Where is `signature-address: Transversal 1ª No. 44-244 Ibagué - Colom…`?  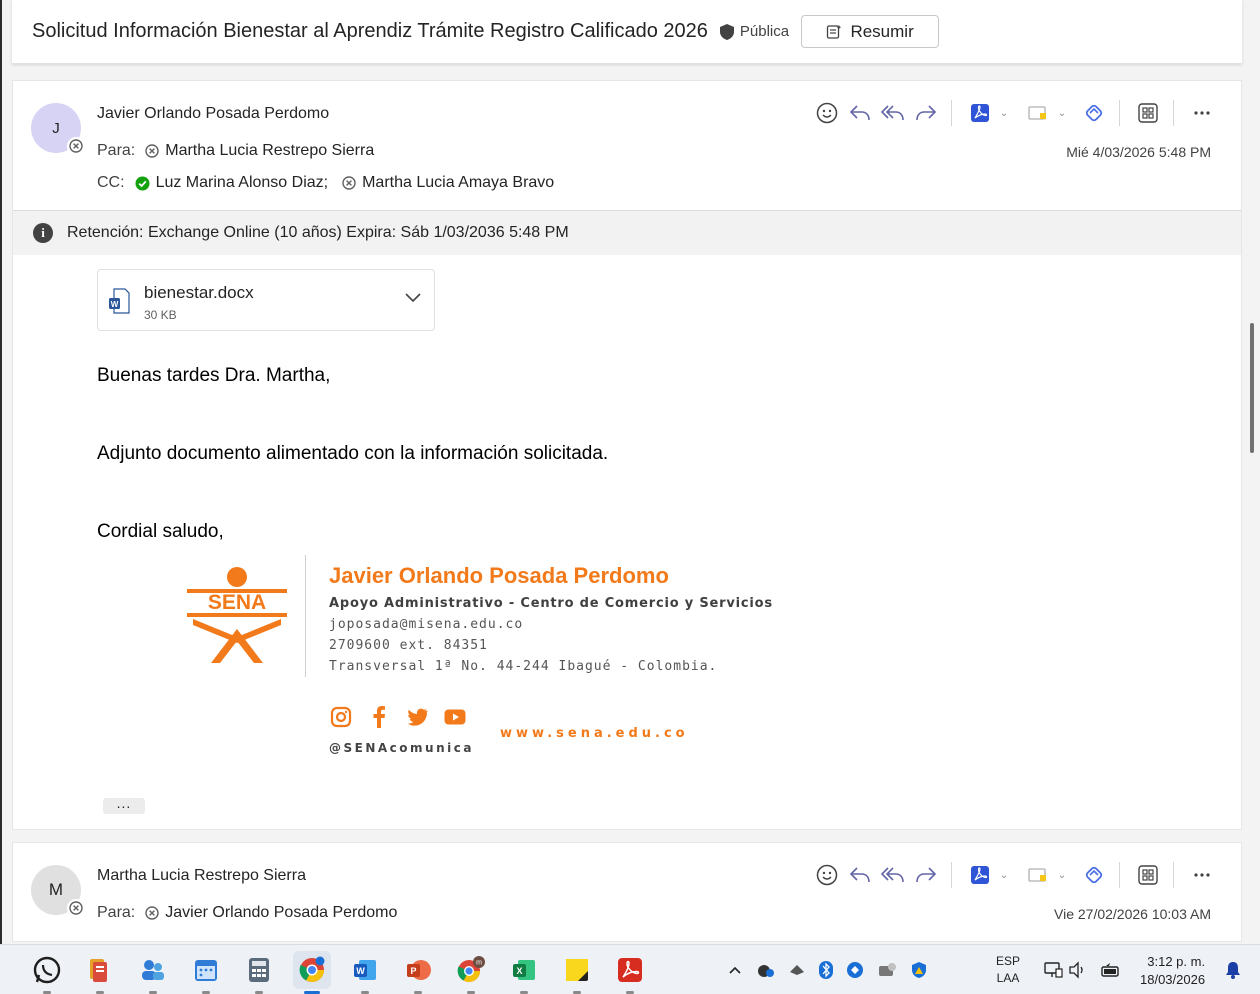
signature-address: Transversal 1ª No. 44-244 Ibagué - Colom… is located at coordinates (523, 666).